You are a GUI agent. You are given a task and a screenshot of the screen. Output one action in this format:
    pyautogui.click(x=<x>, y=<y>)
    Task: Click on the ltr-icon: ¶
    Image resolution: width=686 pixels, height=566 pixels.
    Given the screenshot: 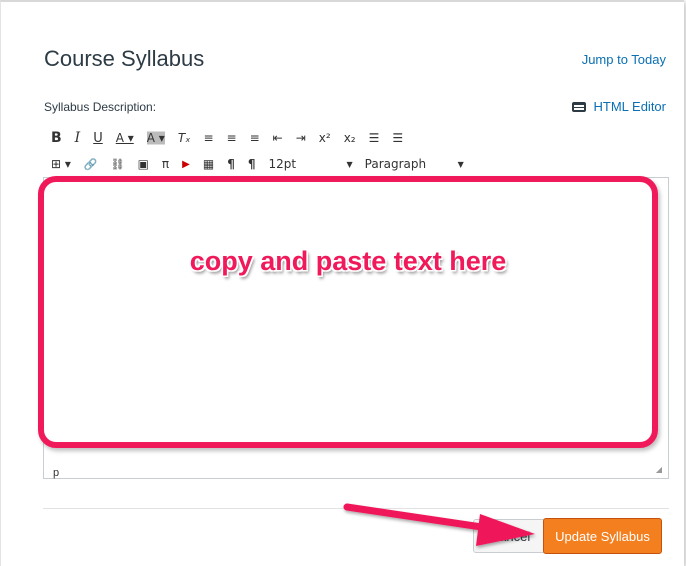 What is the action you would take?
    pyautogui.click(x=231, y=164)
    